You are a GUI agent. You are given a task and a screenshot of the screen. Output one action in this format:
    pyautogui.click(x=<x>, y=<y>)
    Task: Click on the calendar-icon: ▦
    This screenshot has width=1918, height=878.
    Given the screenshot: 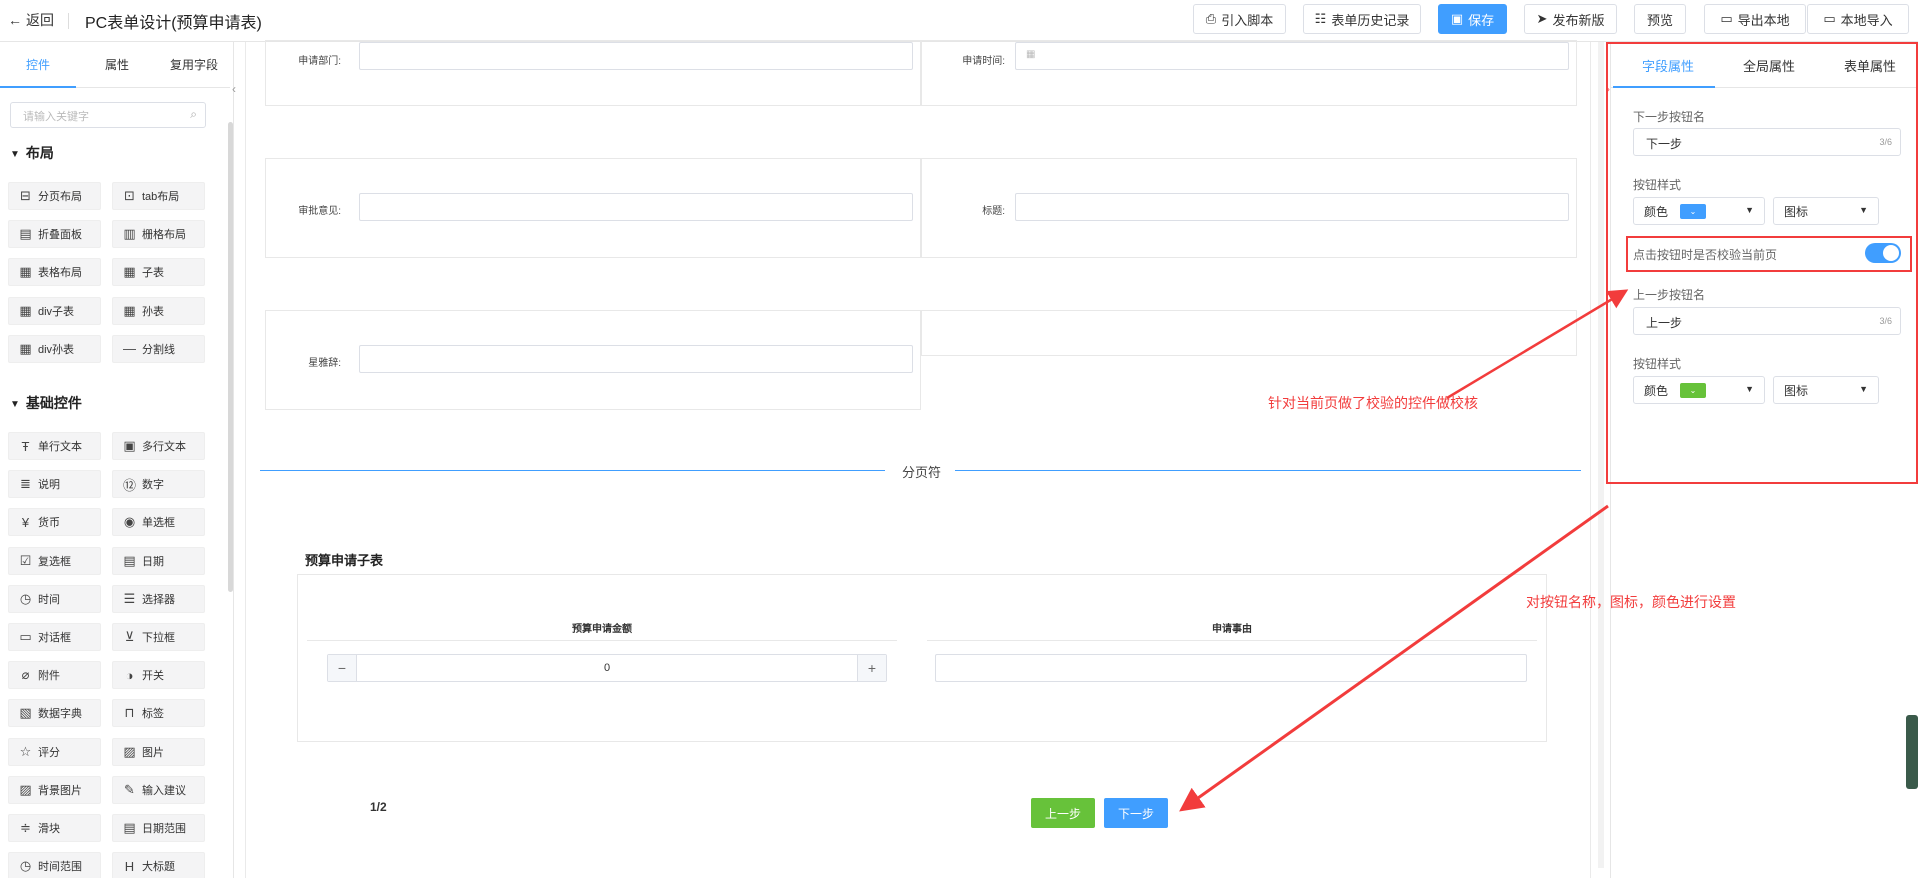 What is the action you would take?
    pyautogui.click(x=1031, y=54)
    